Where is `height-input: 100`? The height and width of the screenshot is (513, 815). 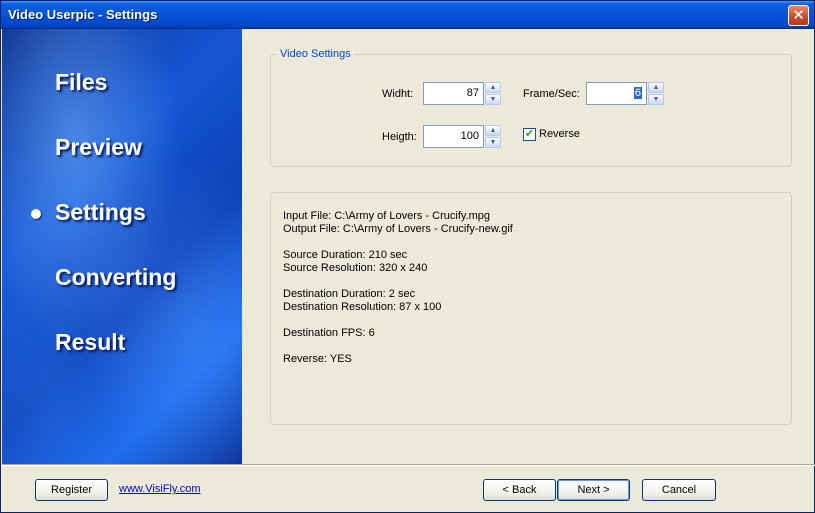
height-input: 100 is located at coordinates (453, 136).